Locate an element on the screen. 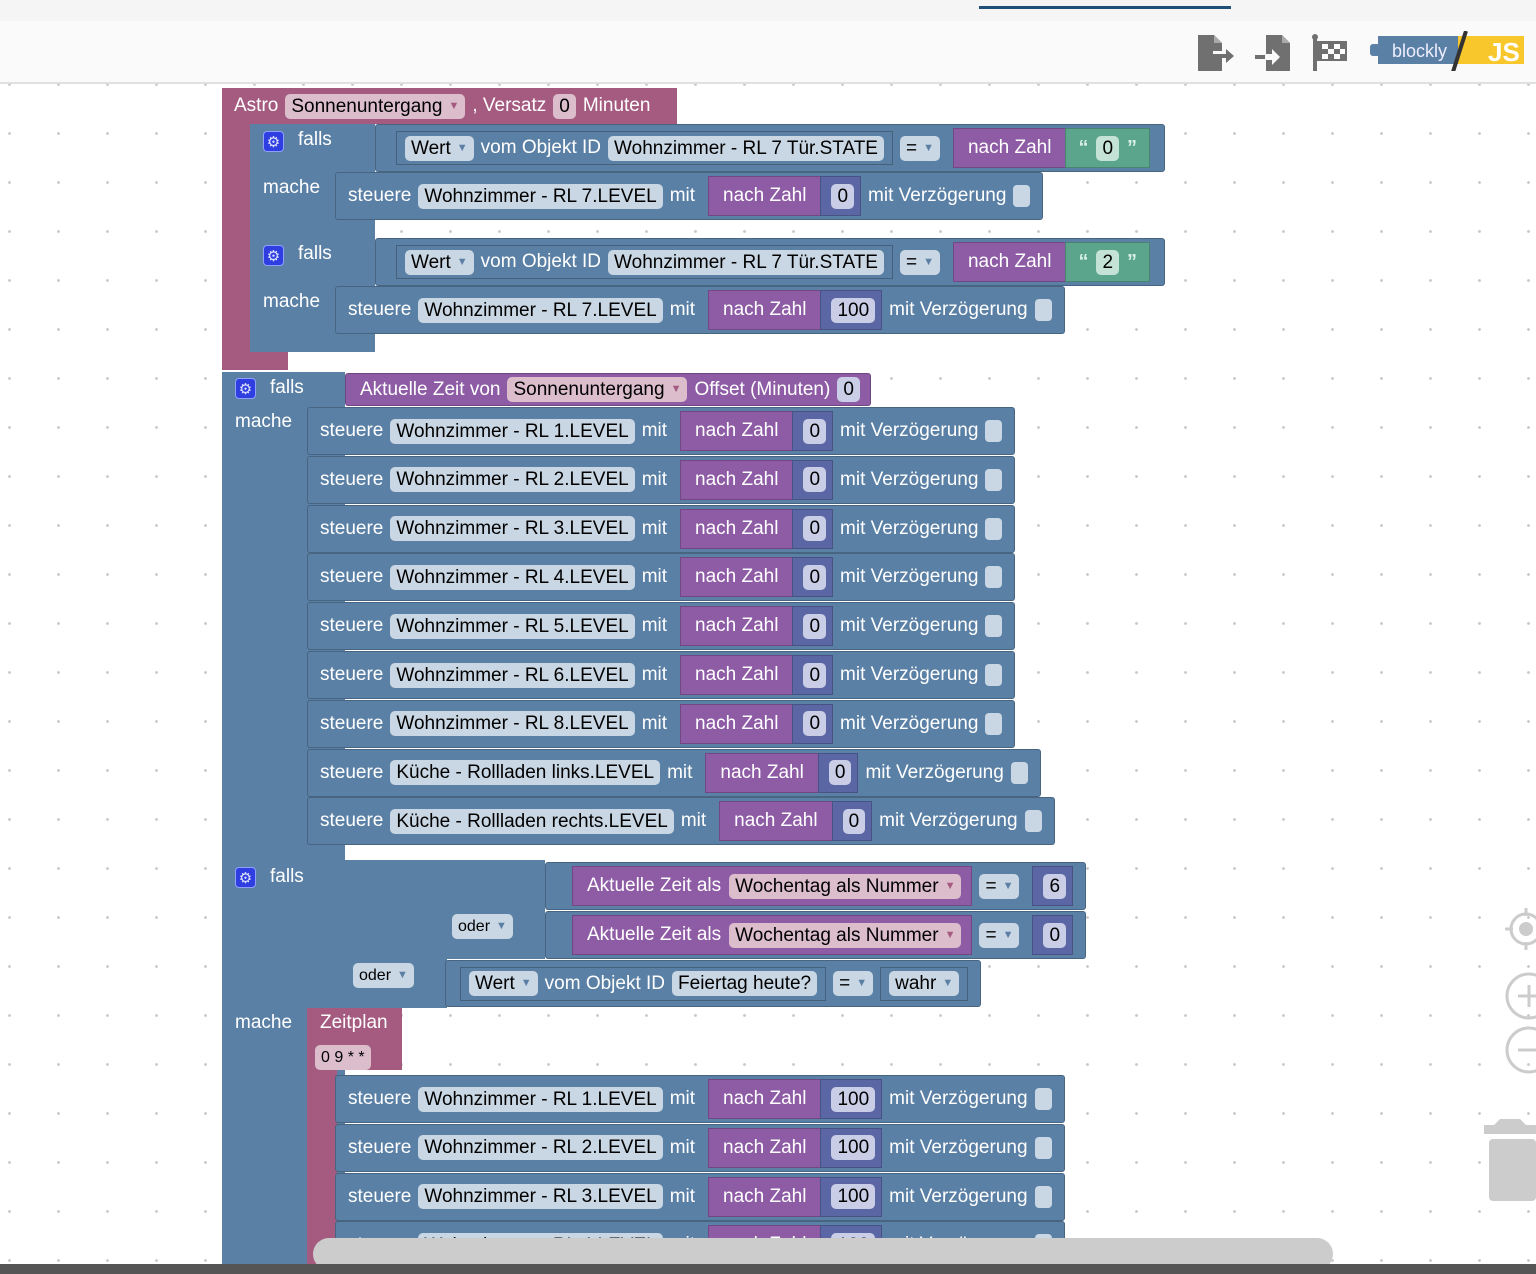  zoom-in-icon is located at coordinates (1520, 996).